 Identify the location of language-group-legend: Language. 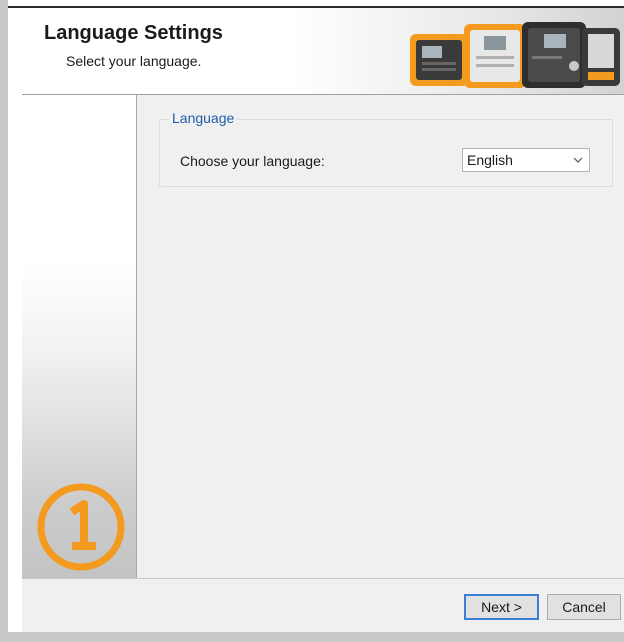
(203, 118).